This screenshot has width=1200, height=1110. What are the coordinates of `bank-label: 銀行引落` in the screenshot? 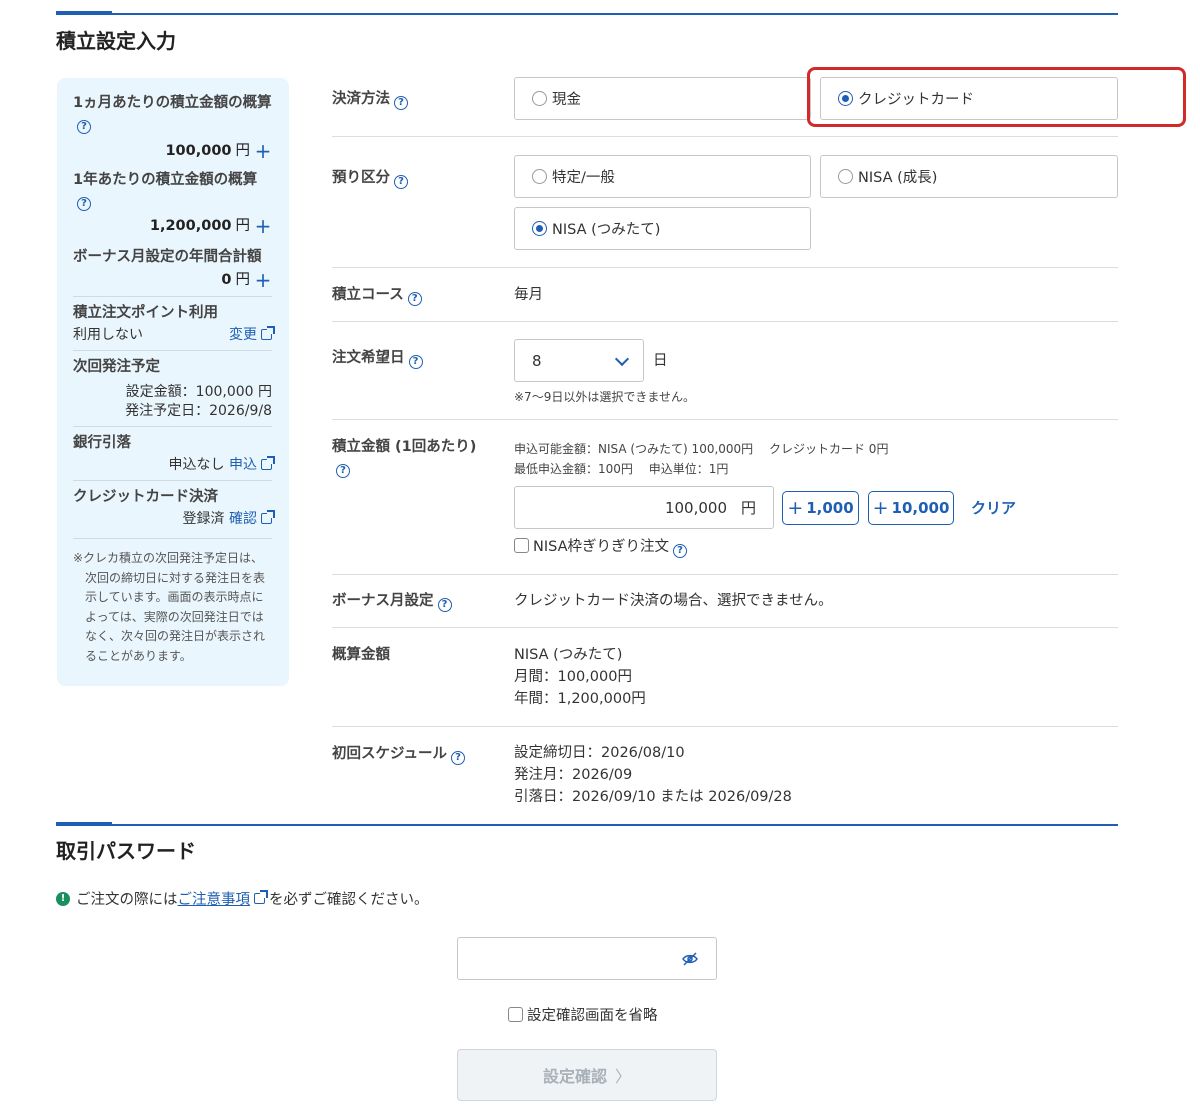 It's located at (102, 443).